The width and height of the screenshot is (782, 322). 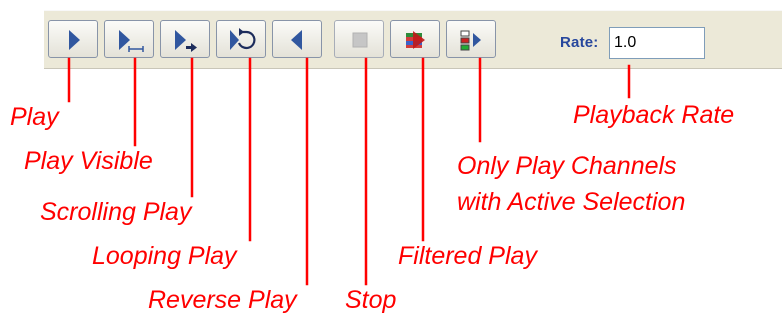 I want to click on reverse-play-callout: Reverse Play, so click(x=222, y=300).